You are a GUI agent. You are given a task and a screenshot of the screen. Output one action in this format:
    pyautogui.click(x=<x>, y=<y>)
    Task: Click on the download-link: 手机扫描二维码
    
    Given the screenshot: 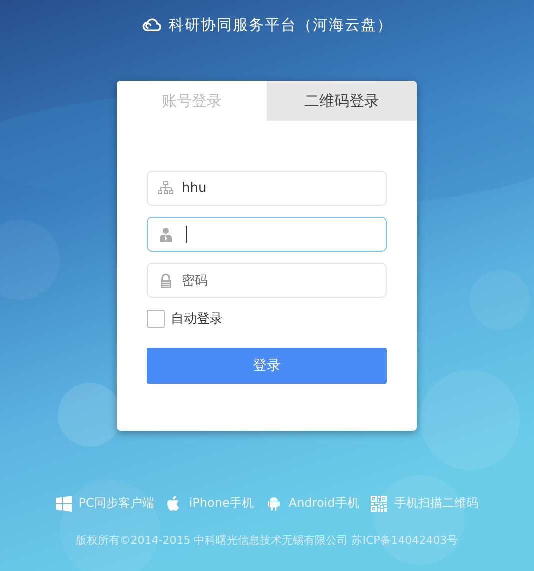 What is the action you would take?
    pyautogui.click(x=436, y=503)
    